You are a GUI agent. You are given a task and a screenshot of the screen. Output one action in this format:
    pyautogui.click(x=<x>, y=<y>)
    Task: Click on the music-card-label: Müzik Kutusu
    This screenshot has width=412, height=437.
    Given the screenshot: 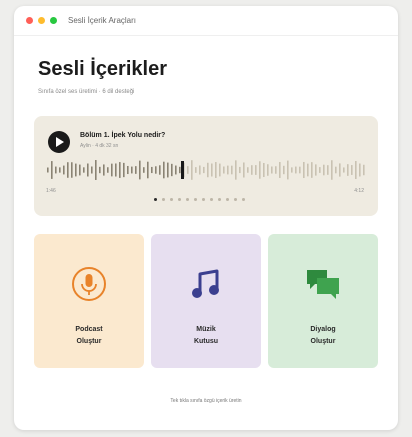 What is the action you would take?
    pyautogui.click(x=206, y=335)
    